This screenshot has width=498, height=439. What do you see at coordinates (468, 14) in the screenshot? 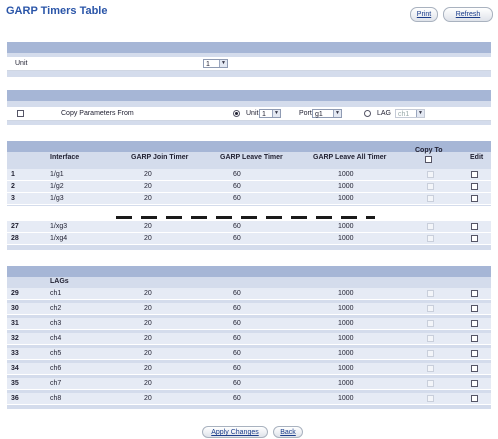
I see `refresh-button: Refresh` at bounding box center [468, 14].